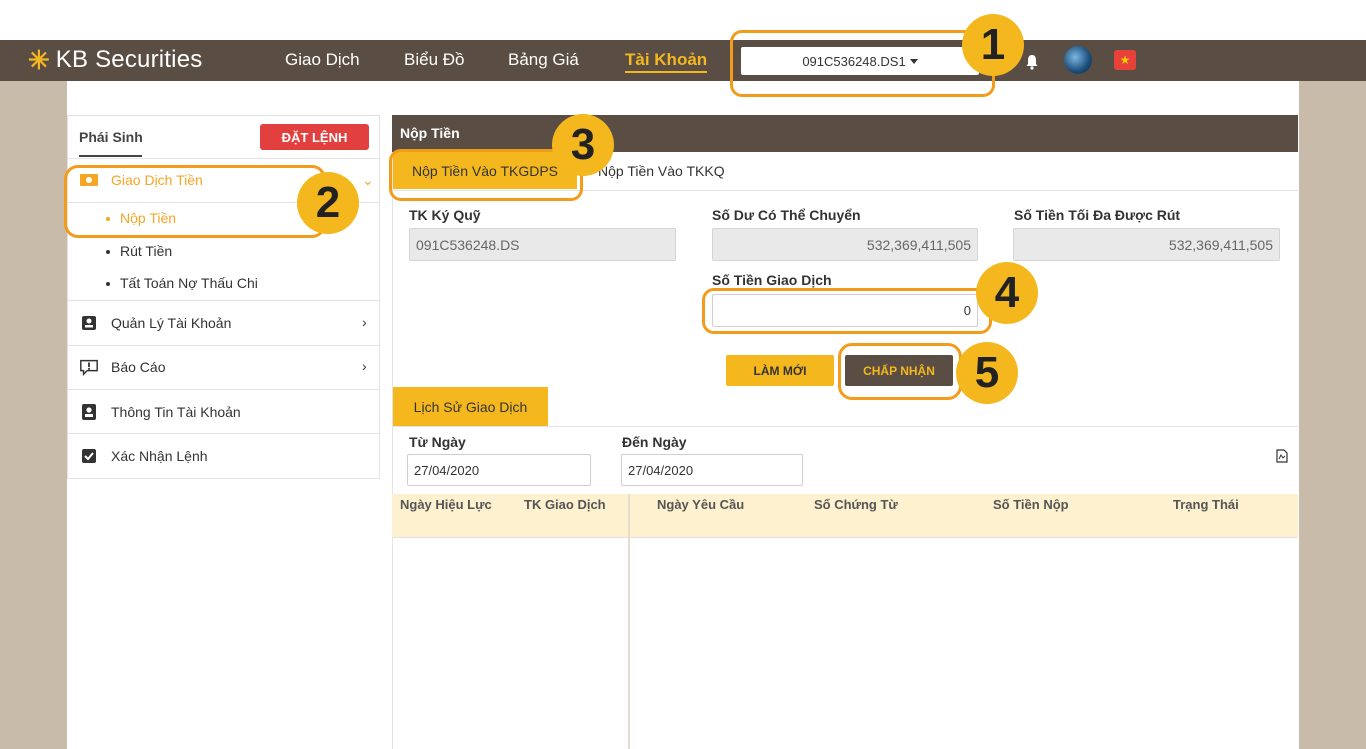 This screenshot has width=1366, height=749. I want to click on sidebar-item-bao-cao: Báo Cáo, so click(122, 367).